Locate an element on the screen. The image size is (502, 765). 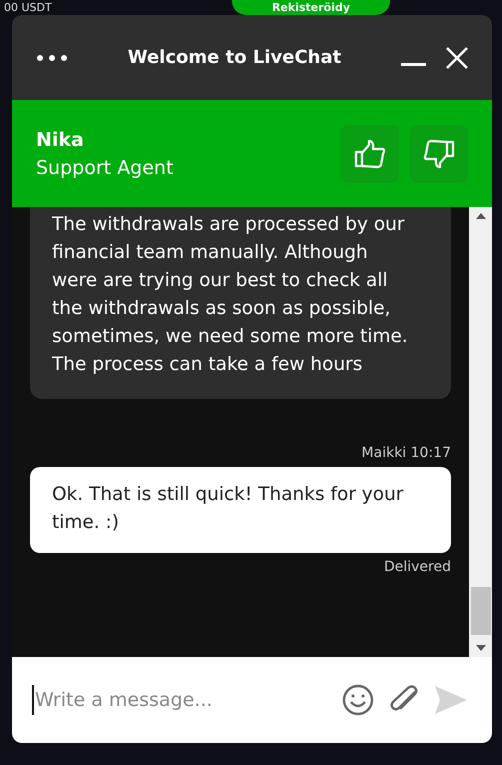
scroll-up-icon is located at coordinates (481, 216).